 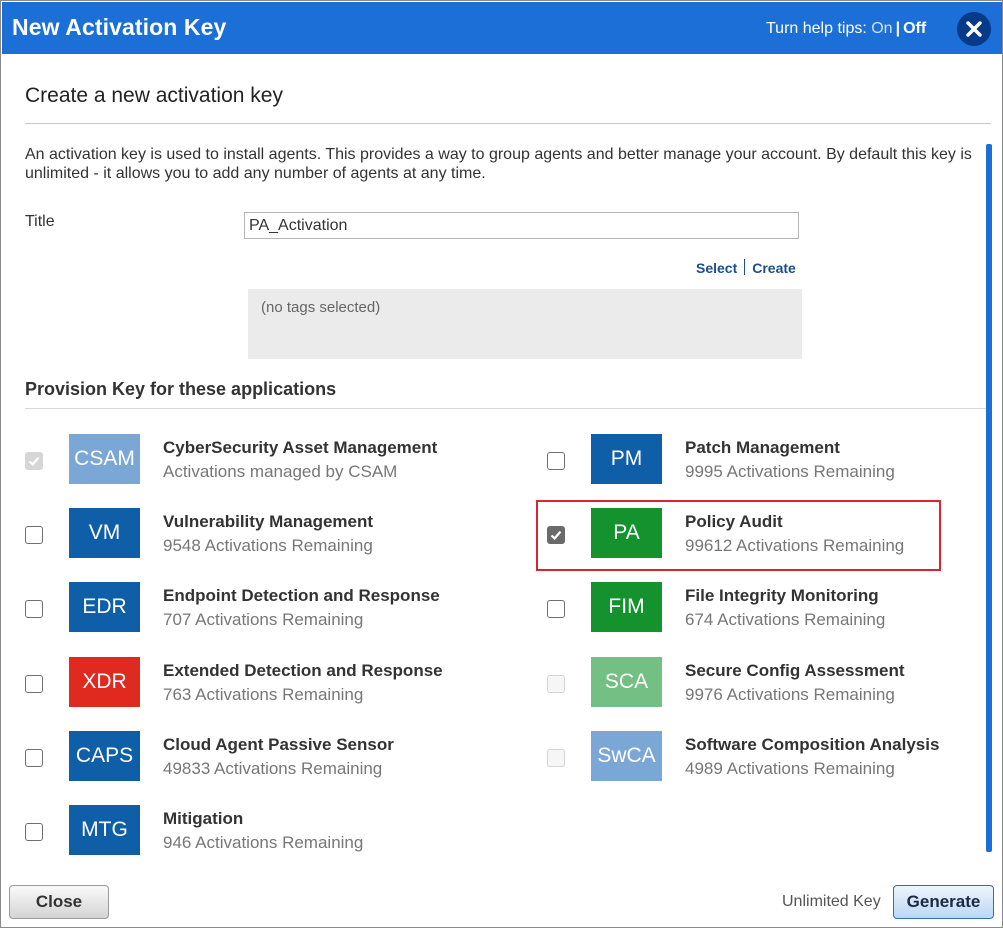 I want to click on selection-highlight-box, so click(x=738, y=535).